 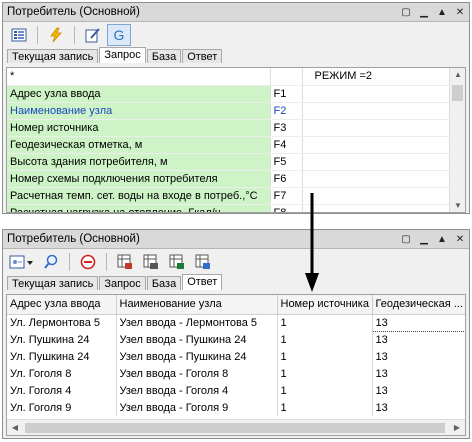 What do you see at coordinates (197, 305) in the screenshot?
I see `column-header-node-name: Наименование узла` at bounding box center [197, 305].